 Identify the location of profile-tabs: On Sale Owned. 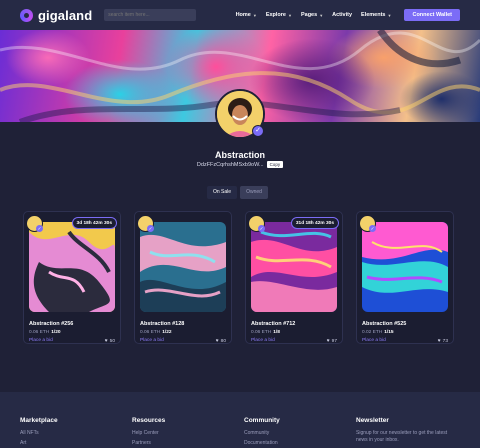
(237, 192).